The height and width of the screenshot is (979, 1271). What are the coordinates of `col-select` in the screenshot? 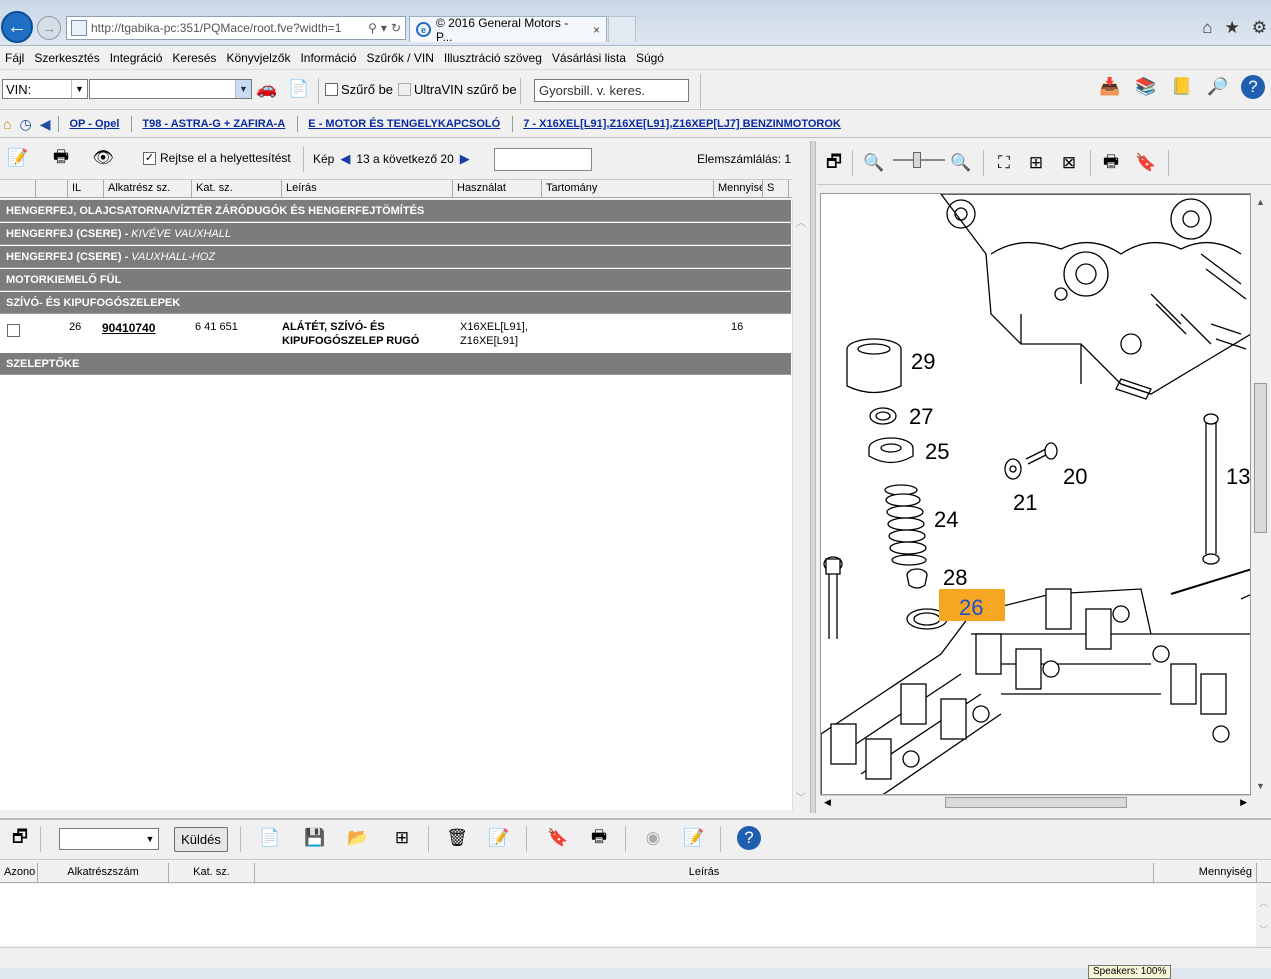 It's located at (18, 188).